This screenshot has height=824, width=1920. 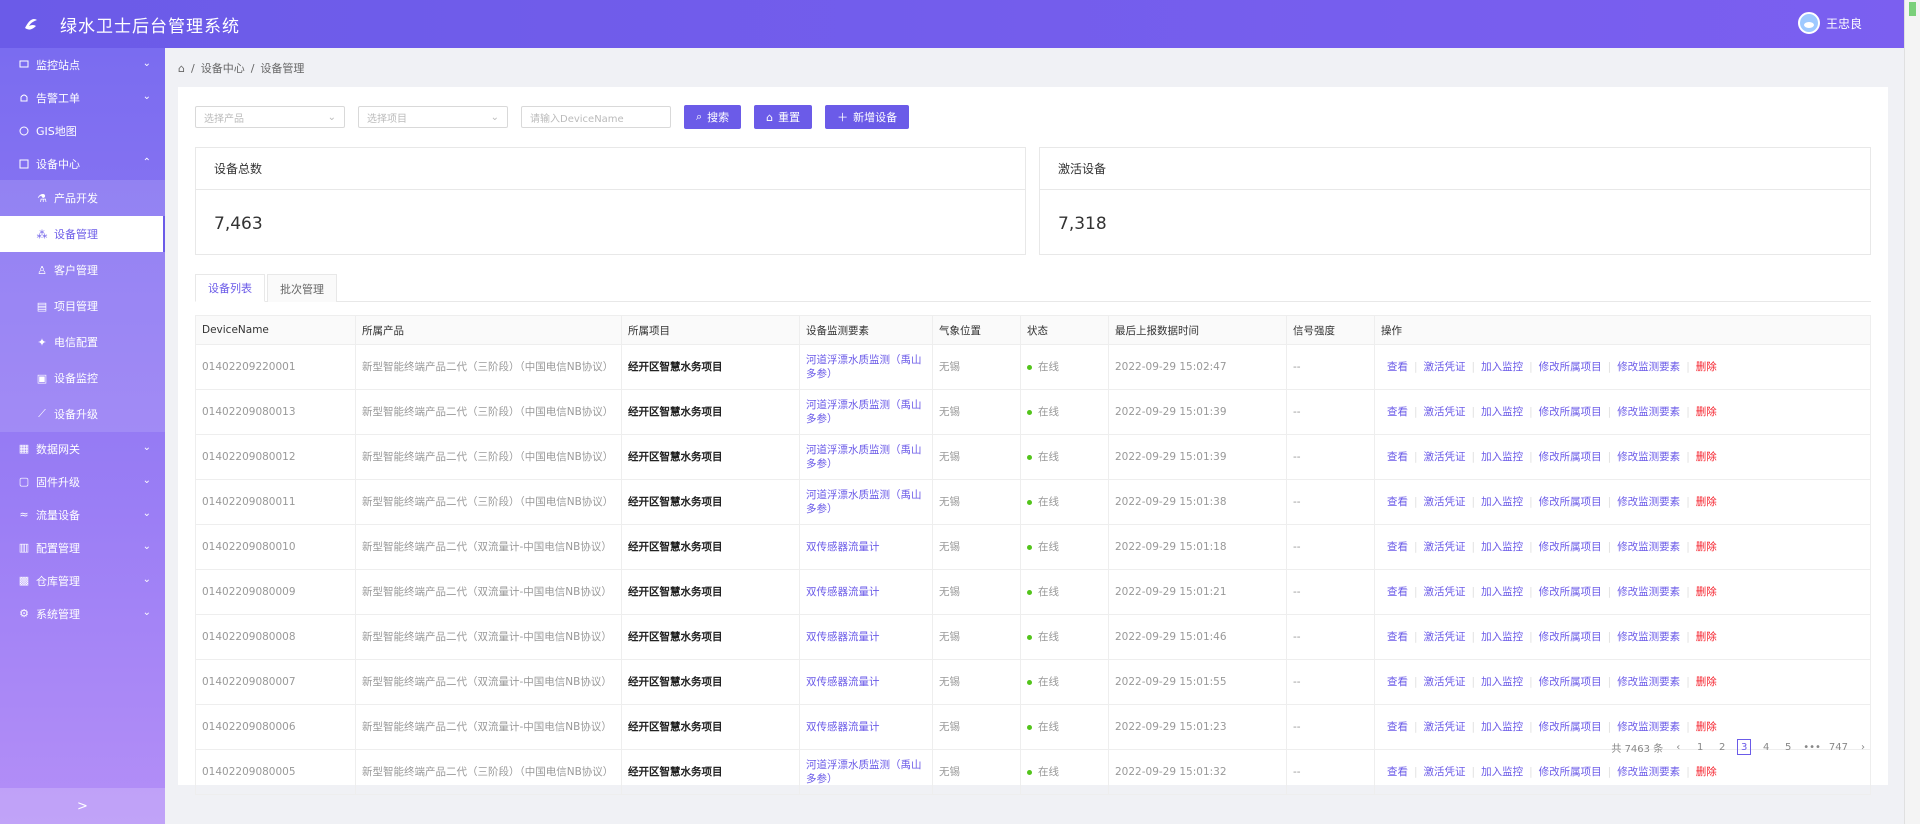 I want to click on col-location: 气象位置, so click(x=976, y=330).